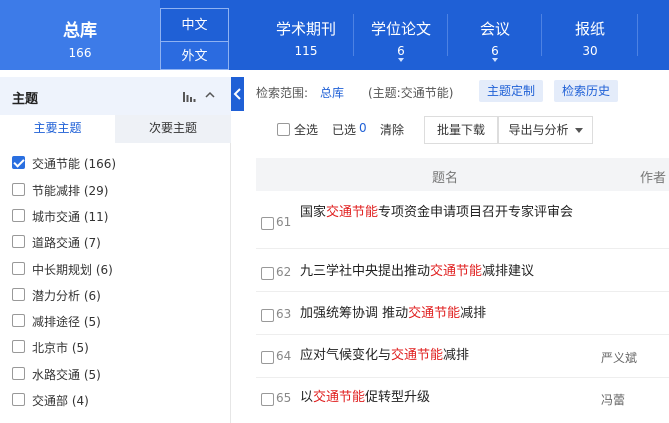 Image resolution: width=669 pixels, height=423 pixels. Describe the element at coordinates (476, 212) in the screenshot. I see `title-text: 专项资金申请项目召开专家评审会` at that location.